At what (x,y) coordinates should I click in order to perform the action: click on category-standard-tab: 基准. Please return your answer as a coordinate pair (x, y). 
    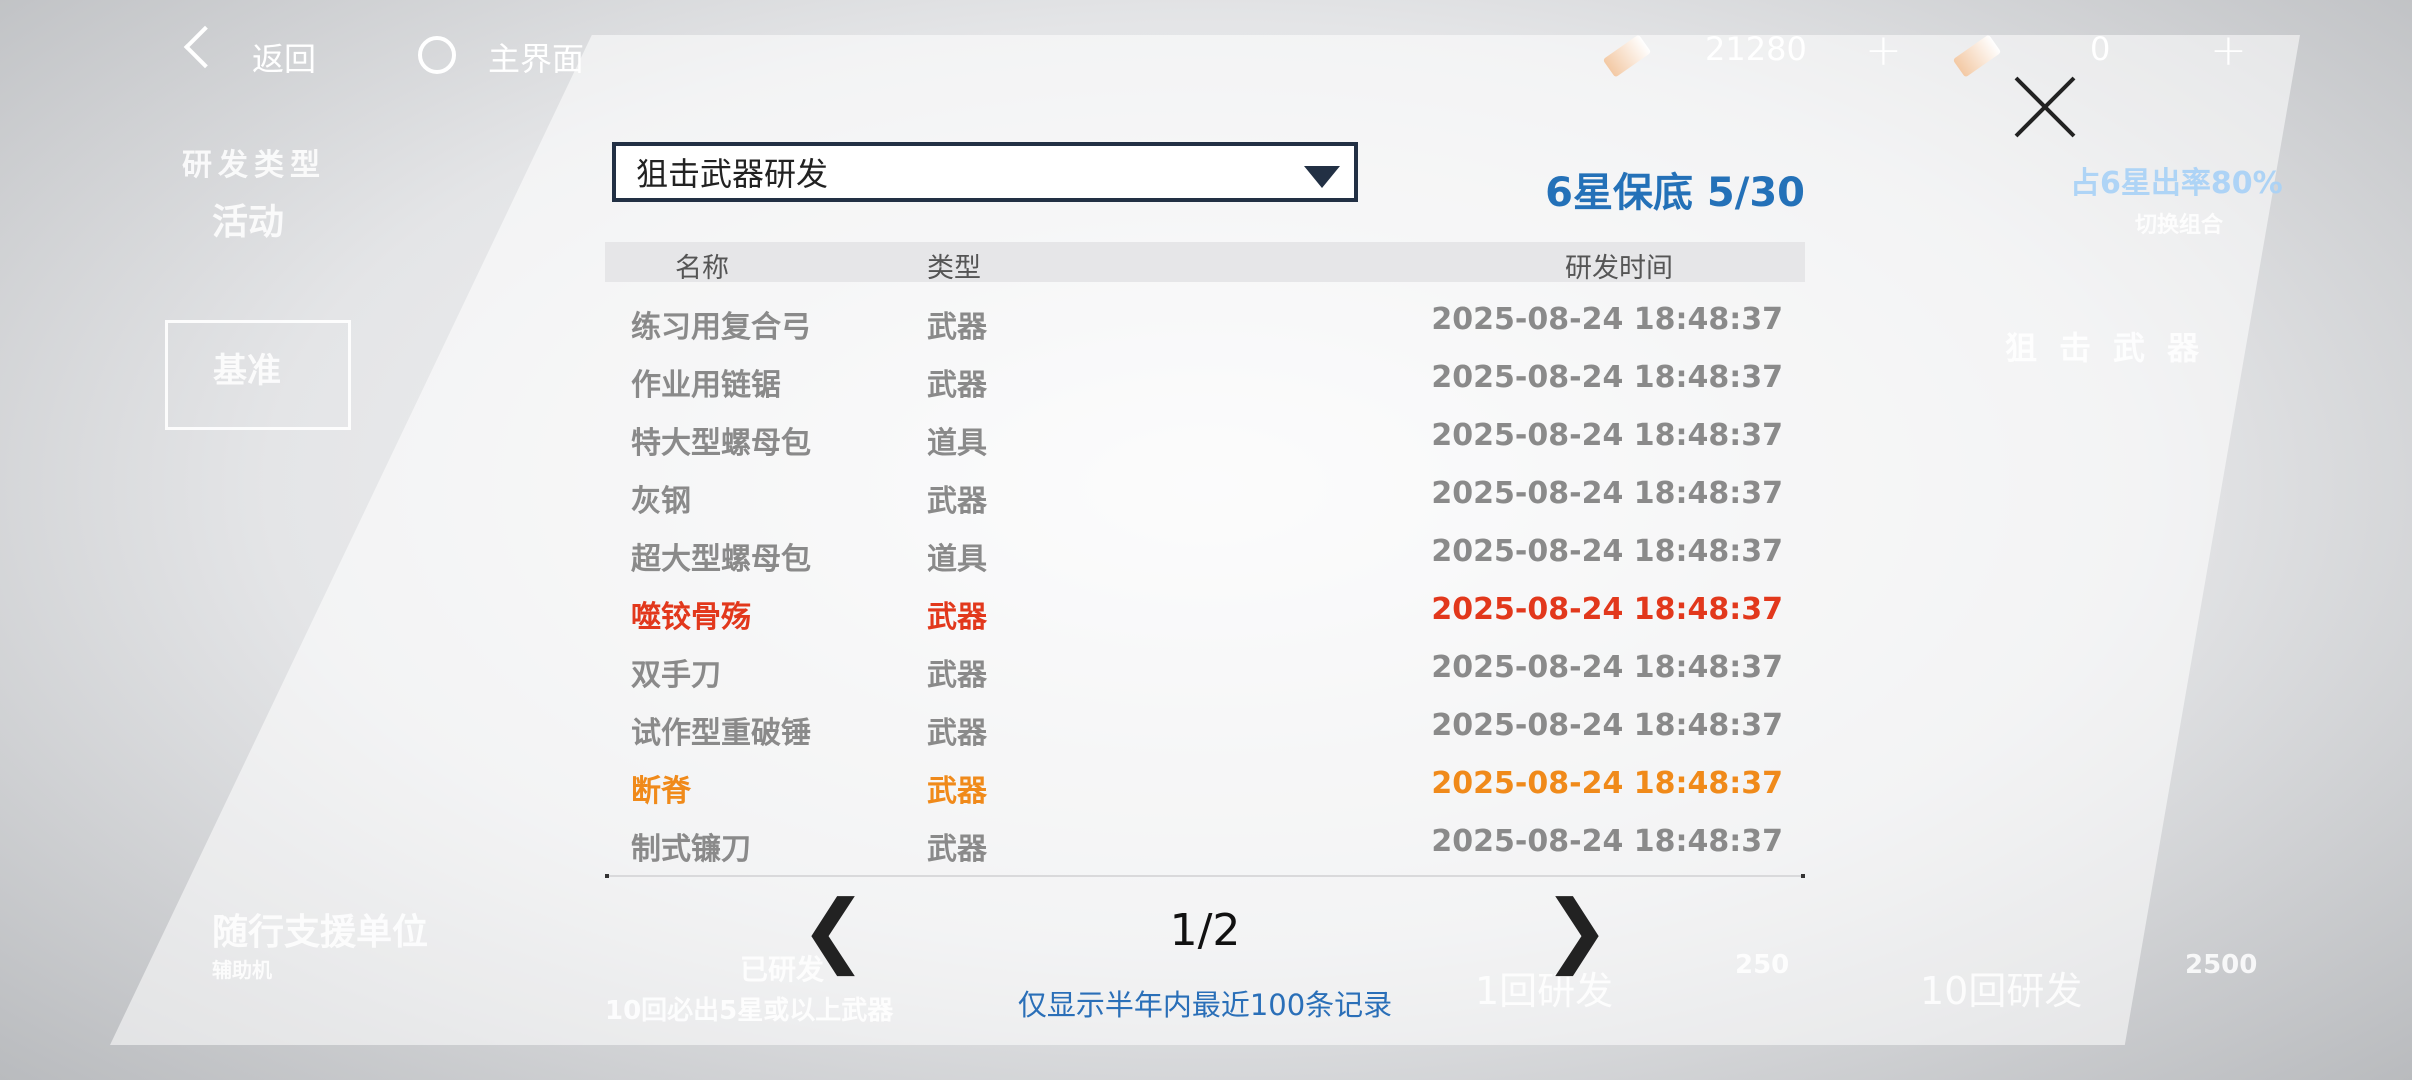
    Looking at the image, I should click on (258, 375).